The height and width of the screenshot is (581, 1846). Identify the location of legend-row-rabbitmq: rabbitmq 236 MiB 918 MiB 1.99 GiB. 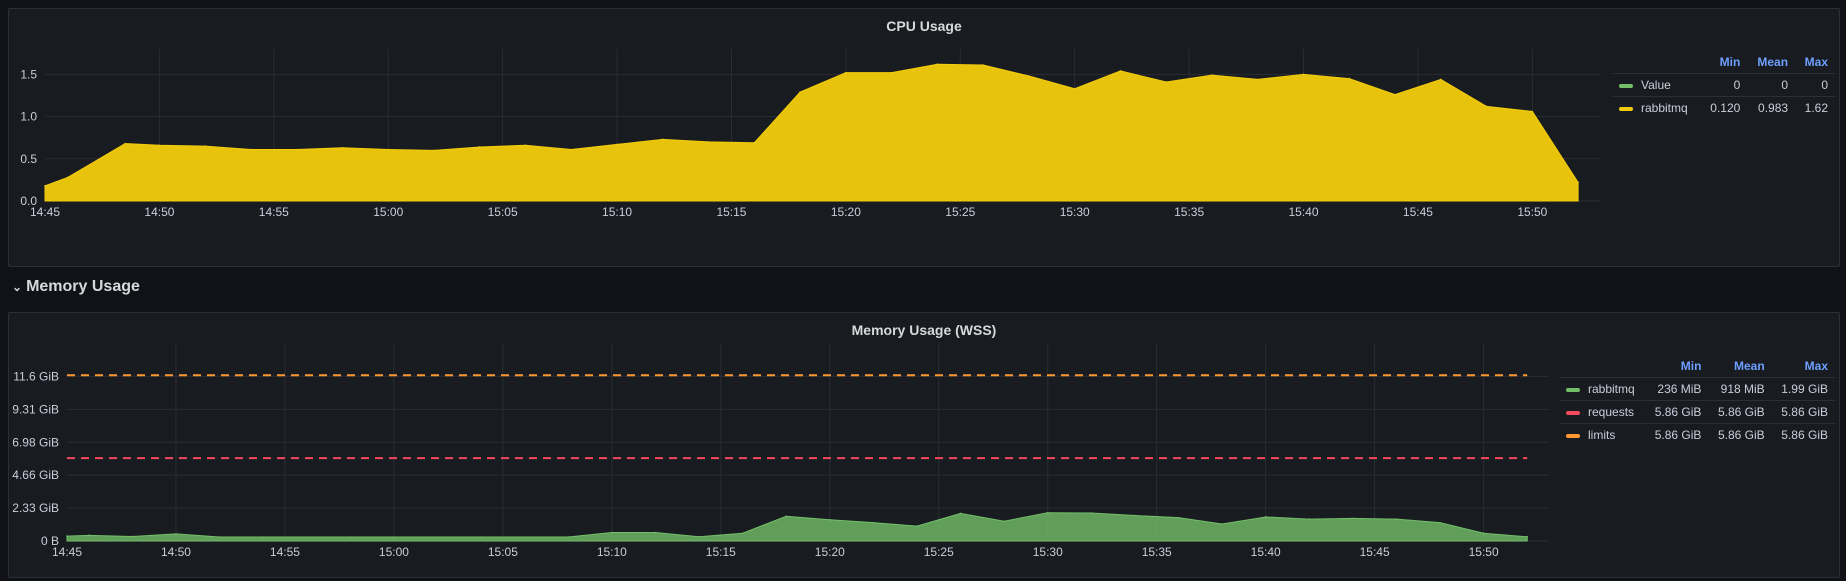
(1697, 389).